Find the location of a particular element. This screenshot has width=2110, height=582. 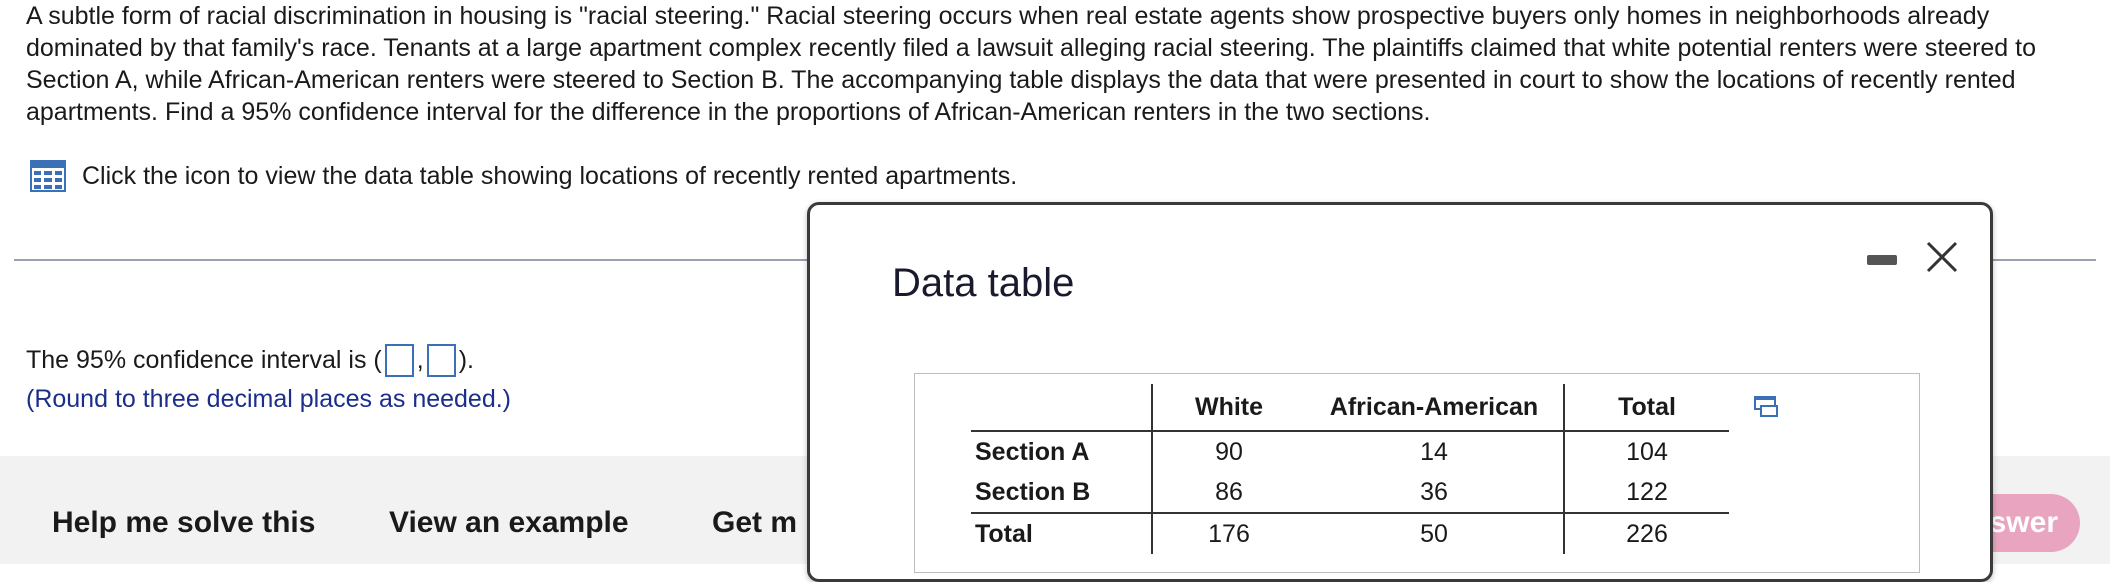

cell-african-american: 50 is located at coordinates (1435, 533).